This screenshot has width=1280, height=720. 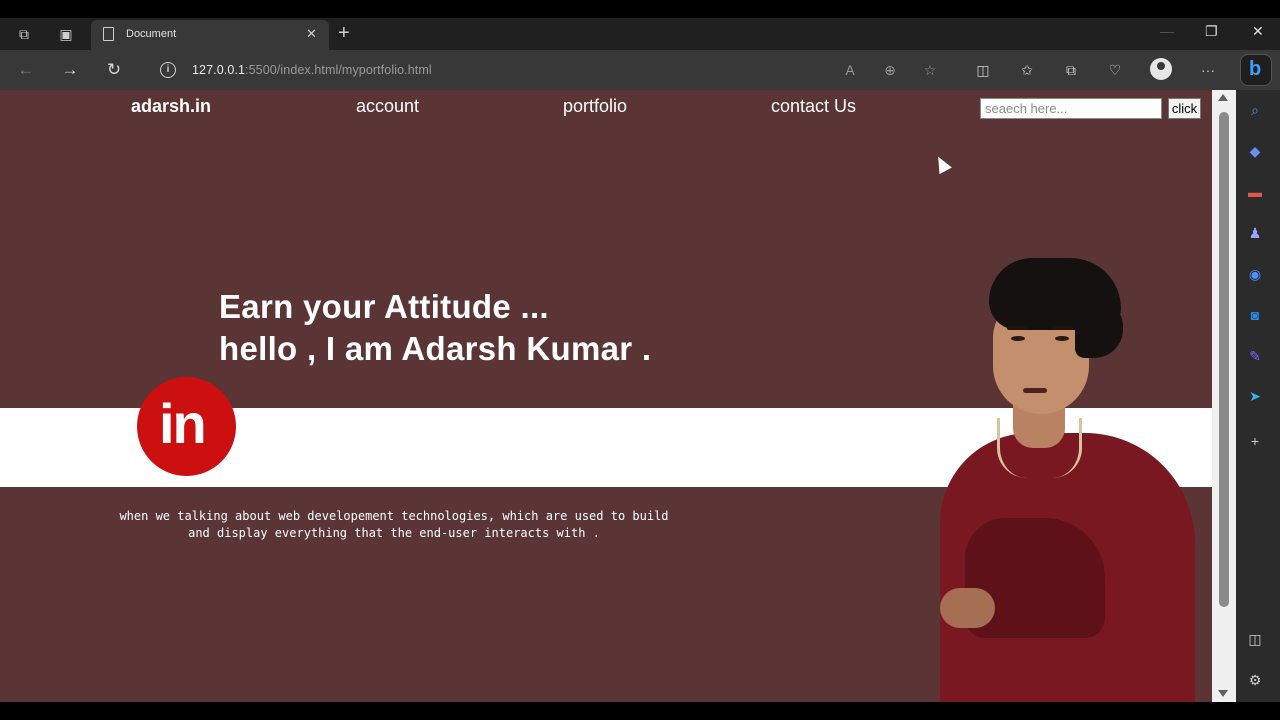 What do you see at coordinates (1211, 31) in the screenshot?
I see `restore-icon: ❐` at bounding box center [1211, 31].